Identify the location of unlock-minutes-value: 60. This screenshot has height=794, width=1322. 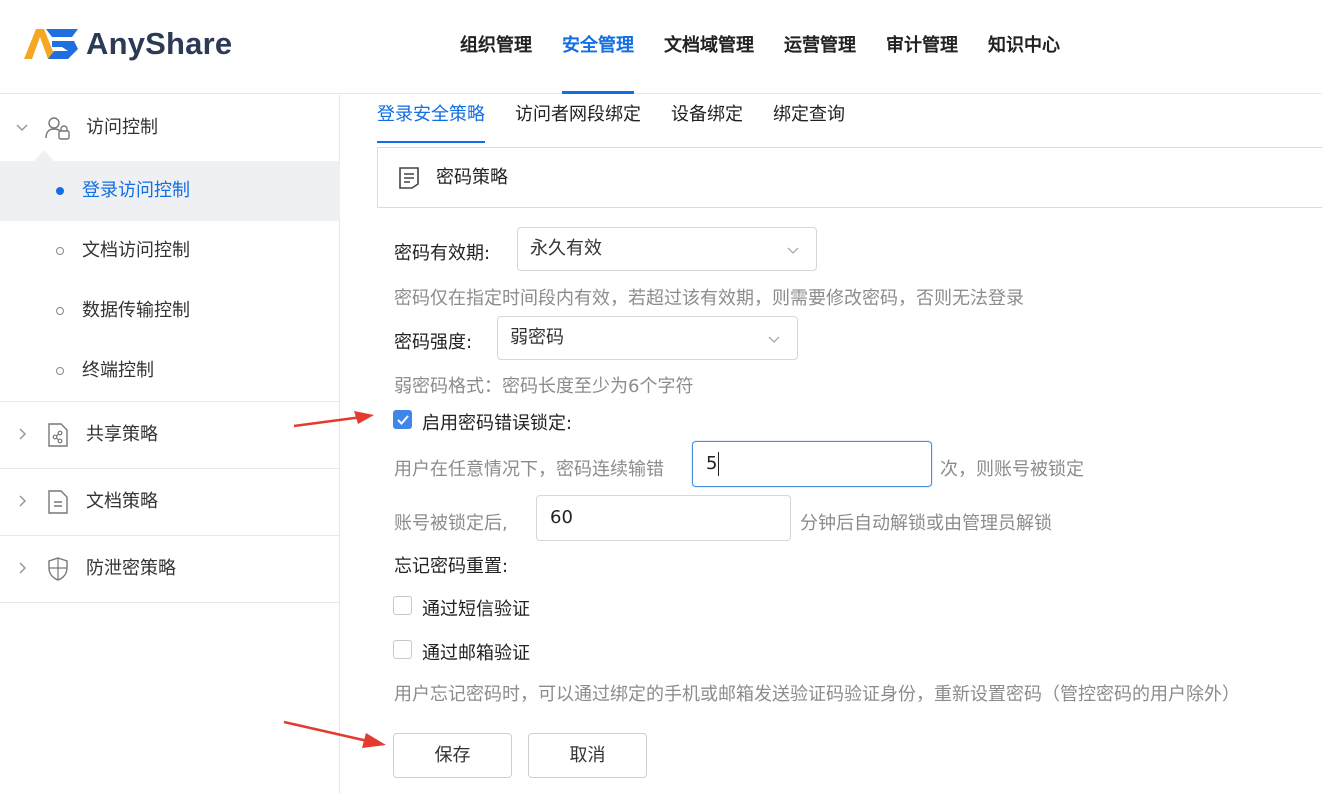
(561, 517).